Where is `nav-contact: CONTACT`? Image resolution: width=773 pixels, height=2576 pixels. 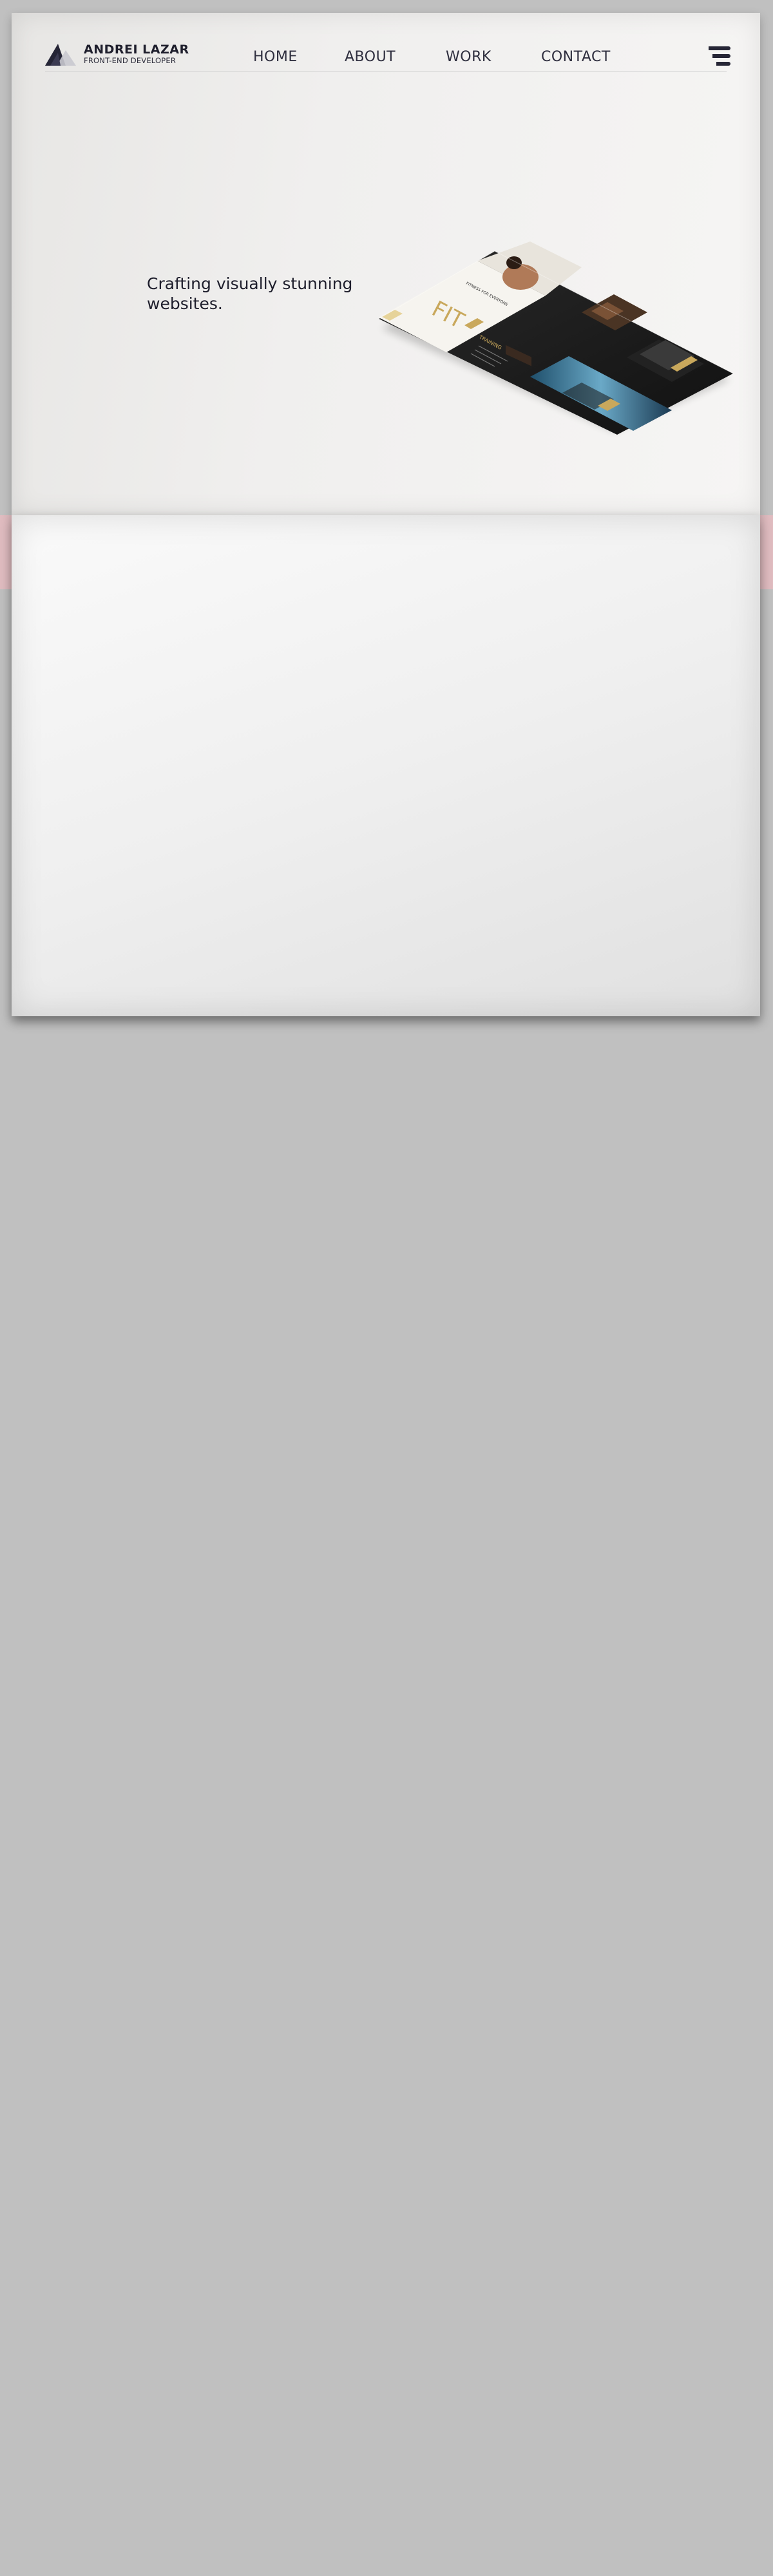 nav-contact: CONTACT is located at coordinates (576, 57).